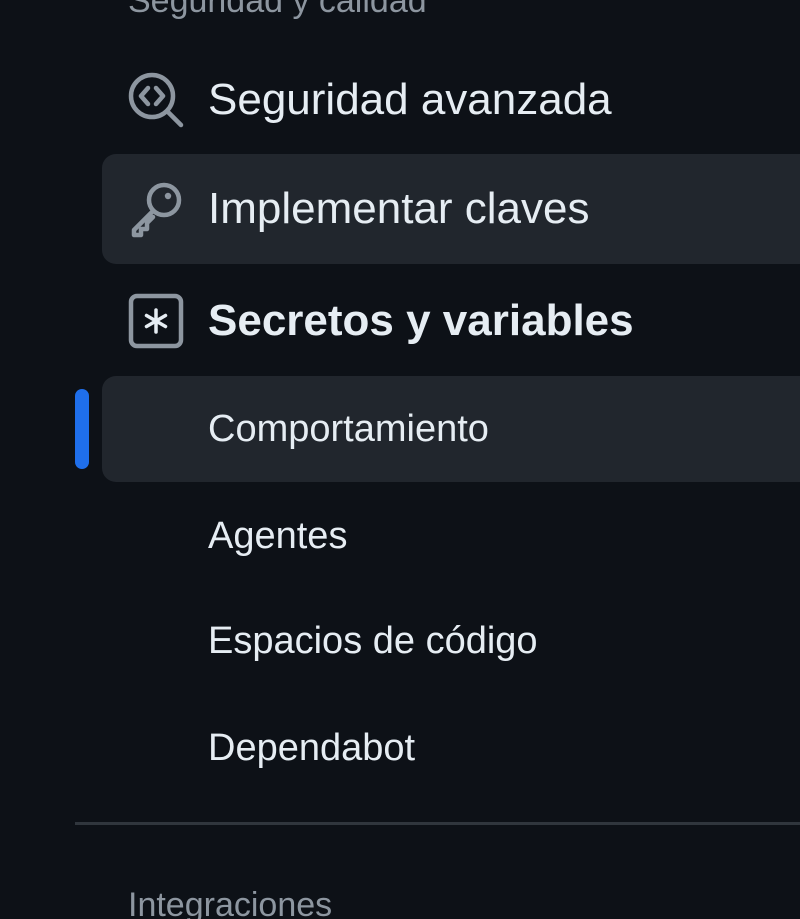 Image resolution: width=800 pixels, height=919 pixels. Describe the element at coordinates (437, 823) in the screenshot. I see `divider` at that location.